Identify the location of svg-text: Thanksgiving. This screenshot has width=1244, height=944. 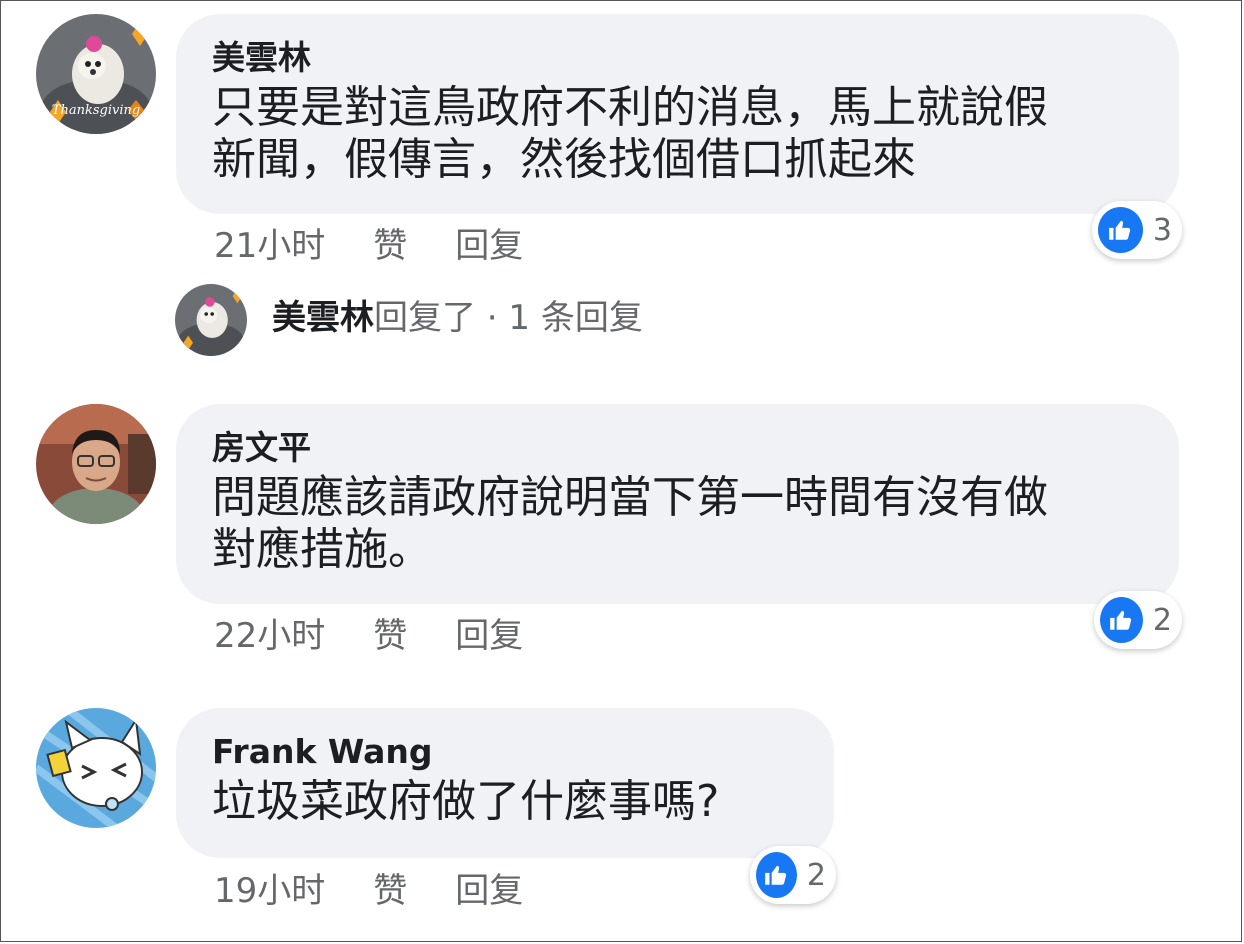
(96, 110).